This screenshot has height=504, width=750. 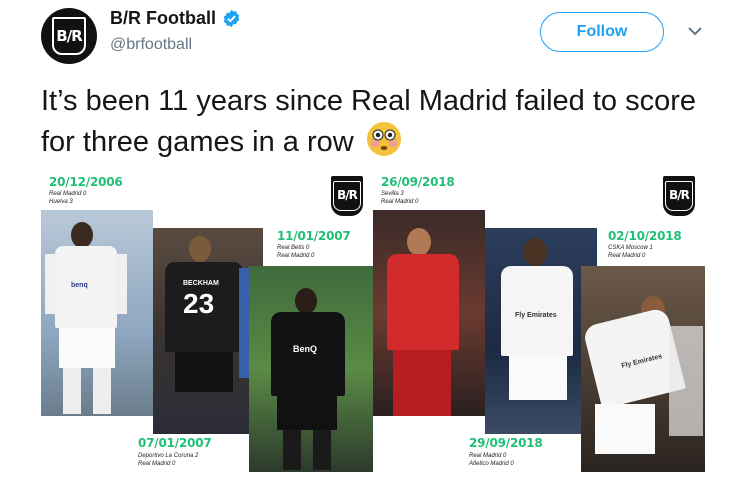 What do you see at coordinates (199, 303) in the screenshot?
I see `shirt-number-text: 23` at bounding box center [199, 303].